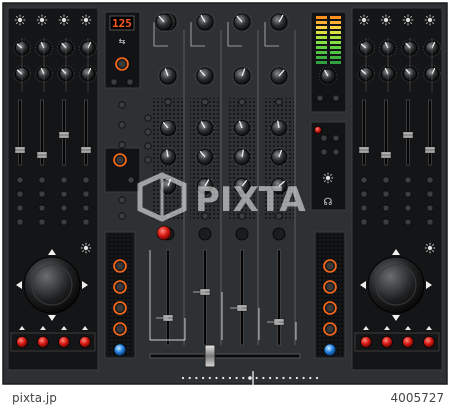  Describe the element at coordinates (114, 82) in the screenshot. I see `bpm-down-button` at that location.